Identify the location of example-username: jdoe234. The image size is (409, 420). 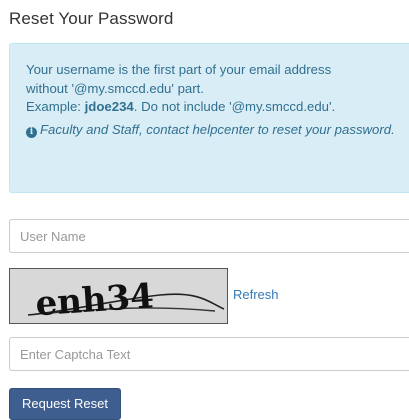
(109, 106).